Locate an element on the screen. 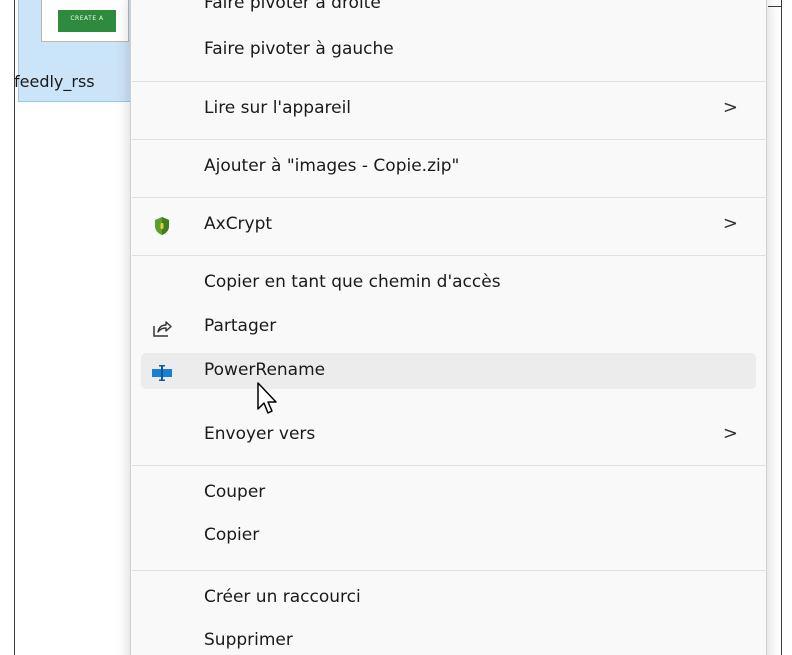  menu-item-copy: Copier is located at coordinates (448, 536).